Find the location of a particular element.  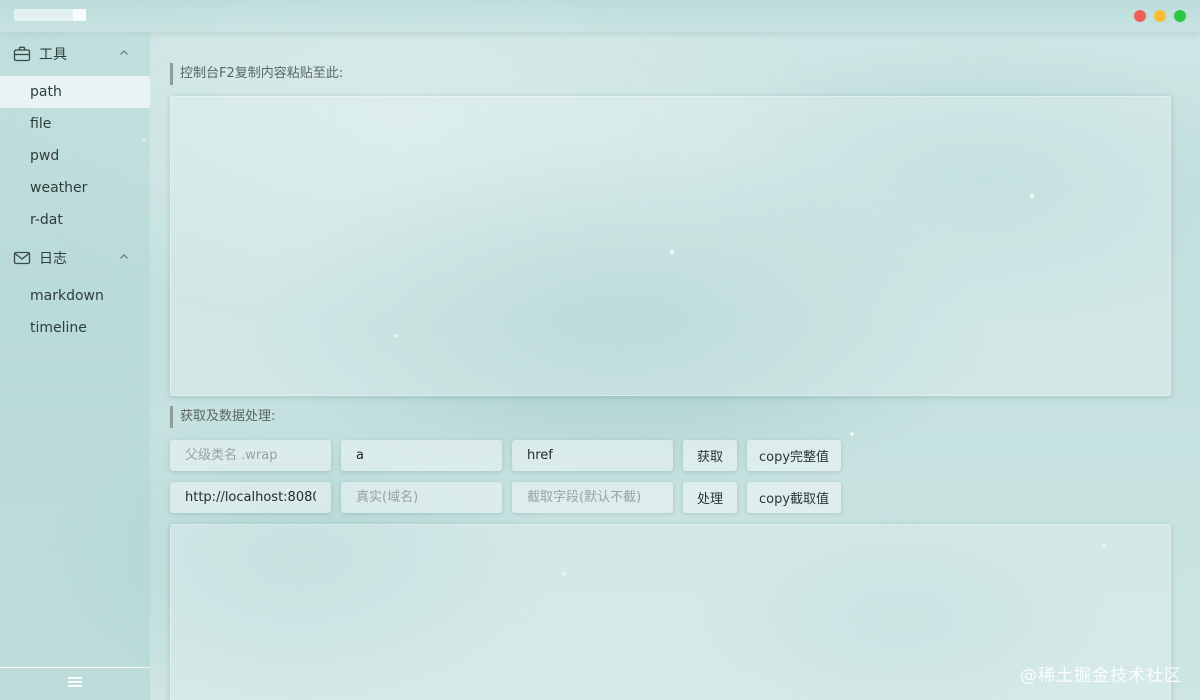

attribute-input is located at coordinates (592, 455).